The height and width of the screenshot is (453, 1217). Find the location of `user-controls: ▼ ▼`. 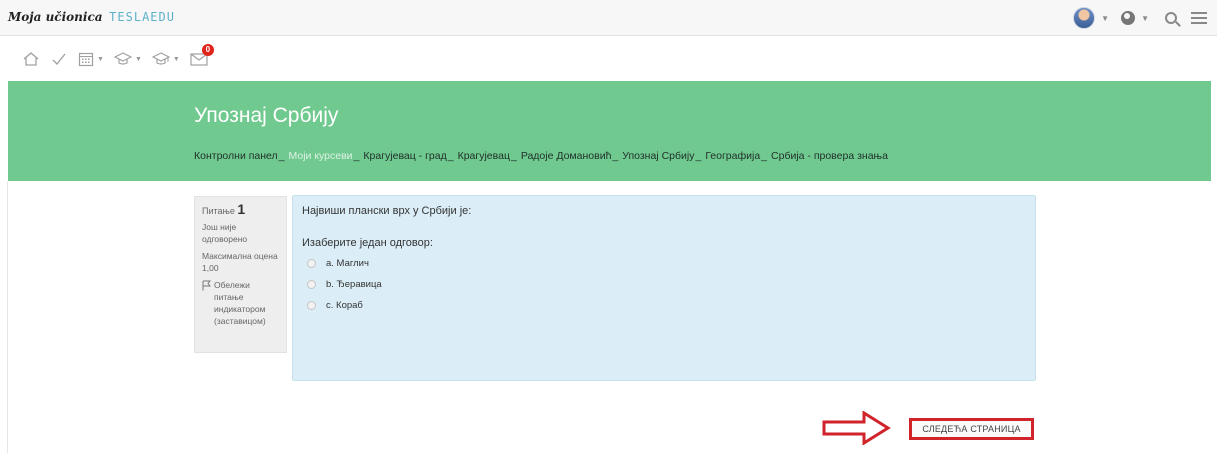

user-controls: ▼ ▼ is located at coordinates (1140, 18).